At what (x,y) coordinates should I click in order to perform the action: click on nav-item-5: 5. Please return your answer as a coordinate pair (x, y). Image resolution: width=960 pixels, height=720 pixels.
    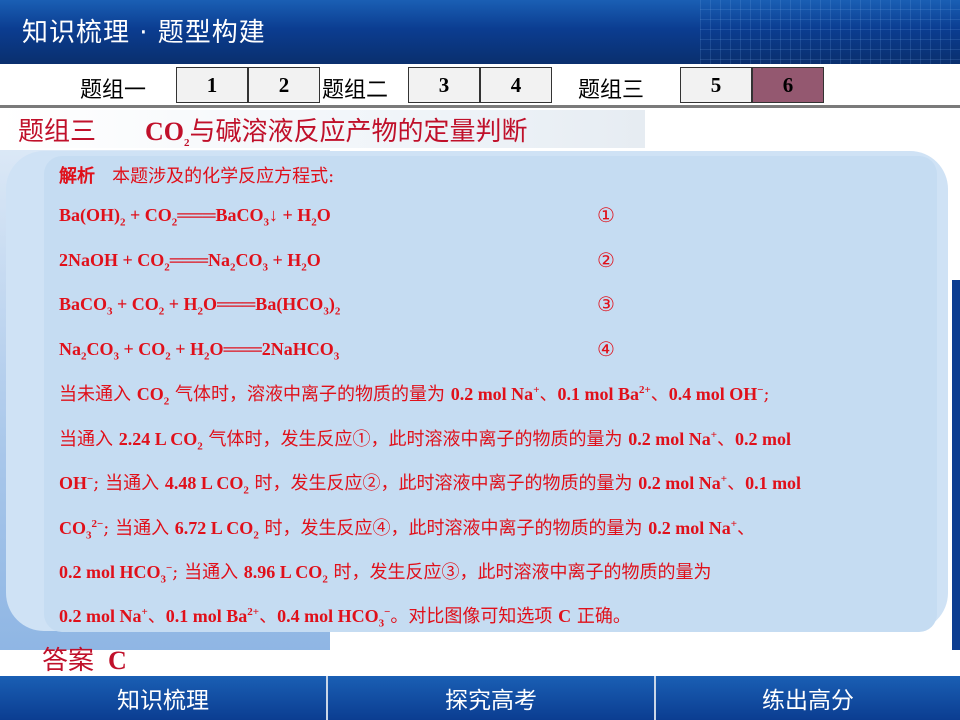
    Looking at the image, I should click on (716, 85).